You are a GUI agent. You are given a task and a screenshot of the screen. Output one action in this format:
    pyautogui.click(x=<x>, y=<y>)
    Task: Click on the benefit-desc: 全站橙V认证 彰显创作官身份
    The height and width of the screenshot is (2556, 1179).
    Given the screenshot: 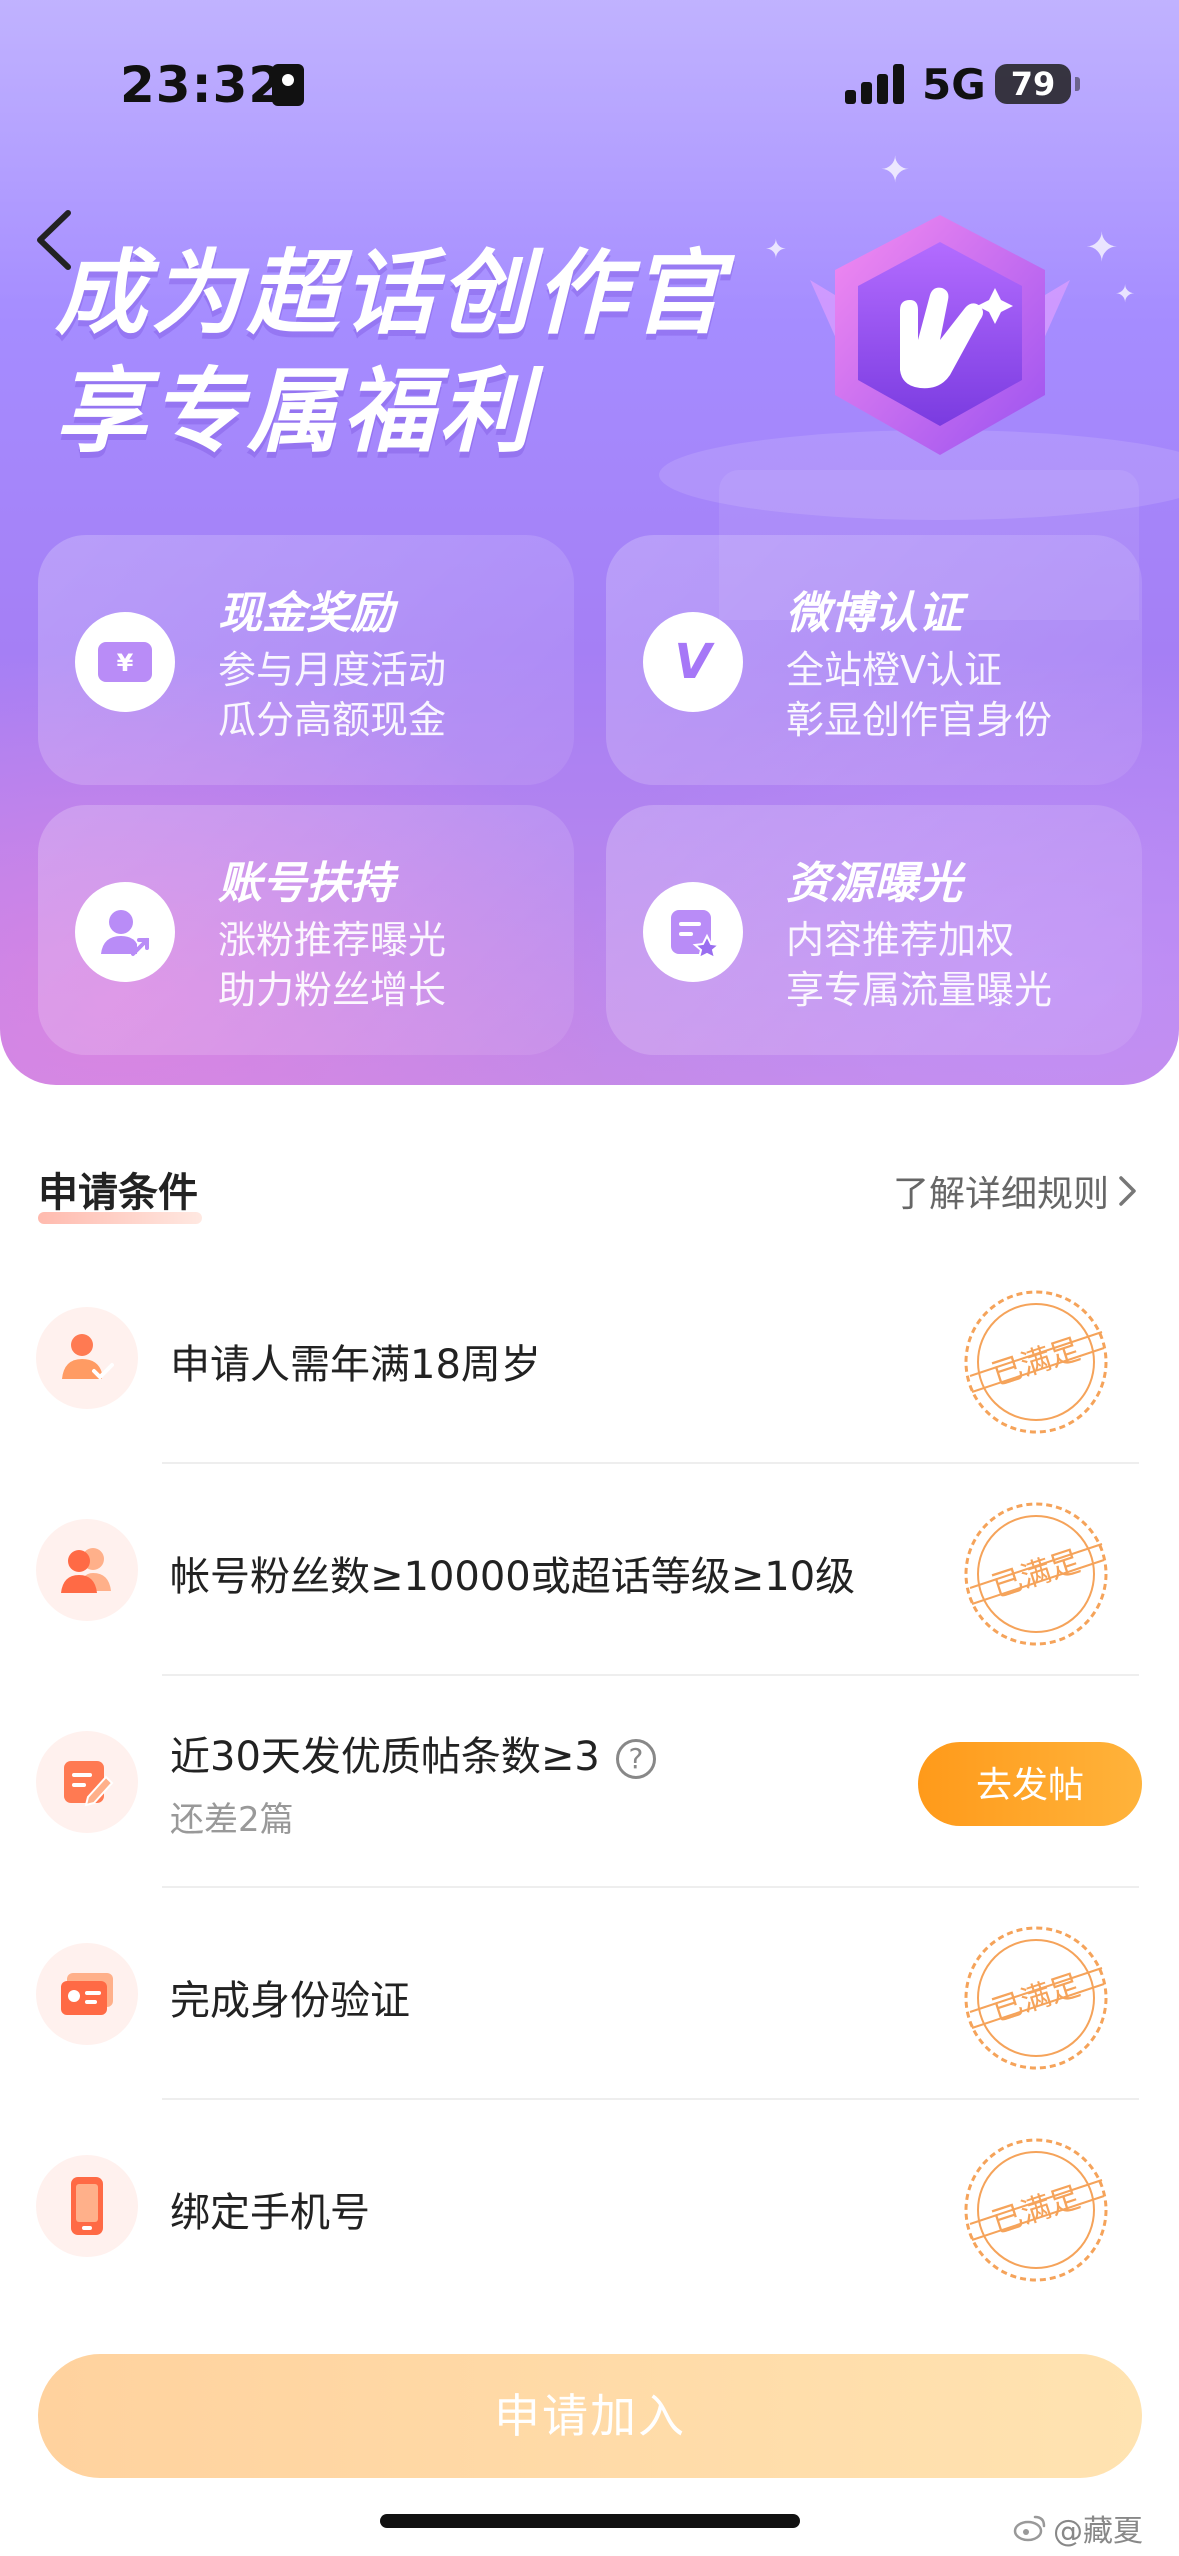 What is the action you would take?
    pyautogui.click(x=919, y=695)
    